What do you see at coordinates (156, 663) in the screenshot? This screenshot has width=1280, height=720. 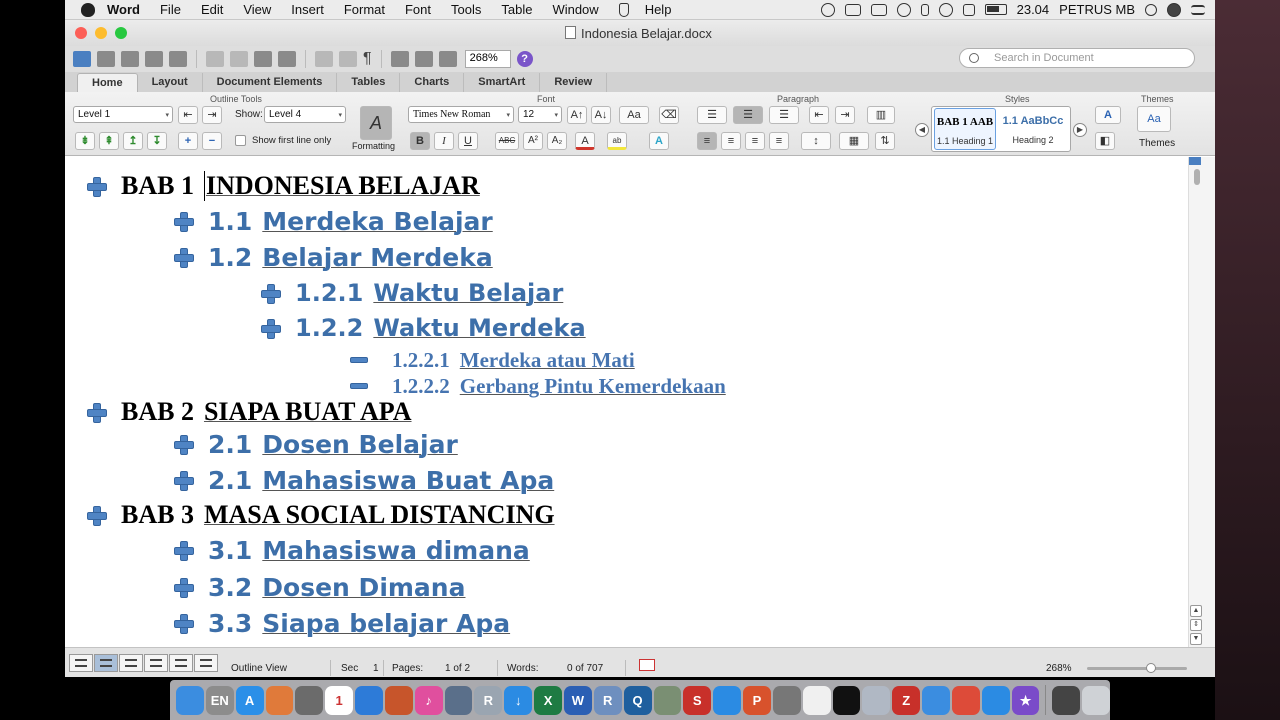 I see `print-layout-button` at bounding box center [156, 663].